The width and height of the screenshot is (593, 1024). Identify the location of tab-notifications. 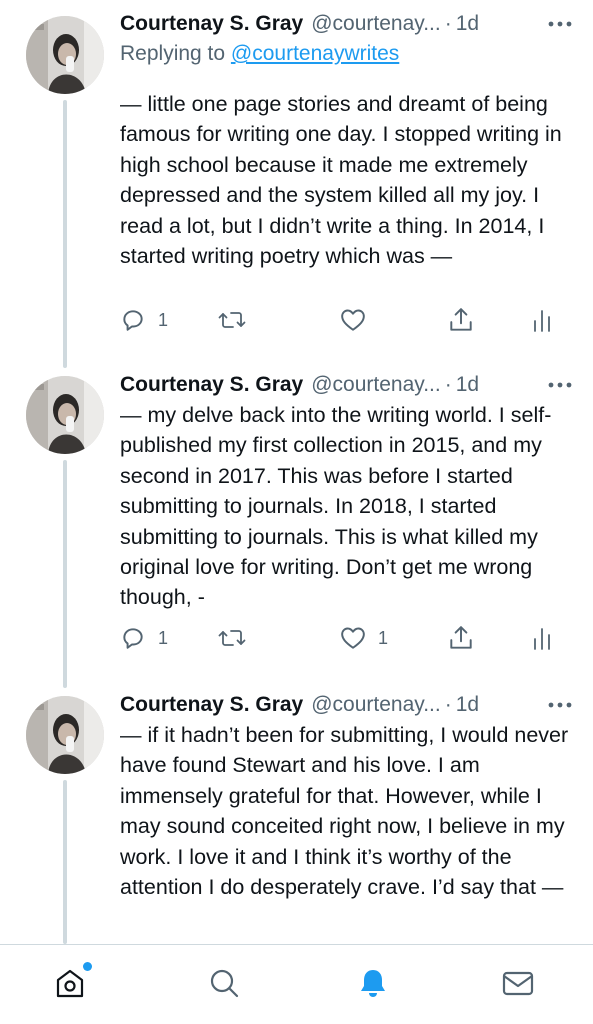
(373, 983).